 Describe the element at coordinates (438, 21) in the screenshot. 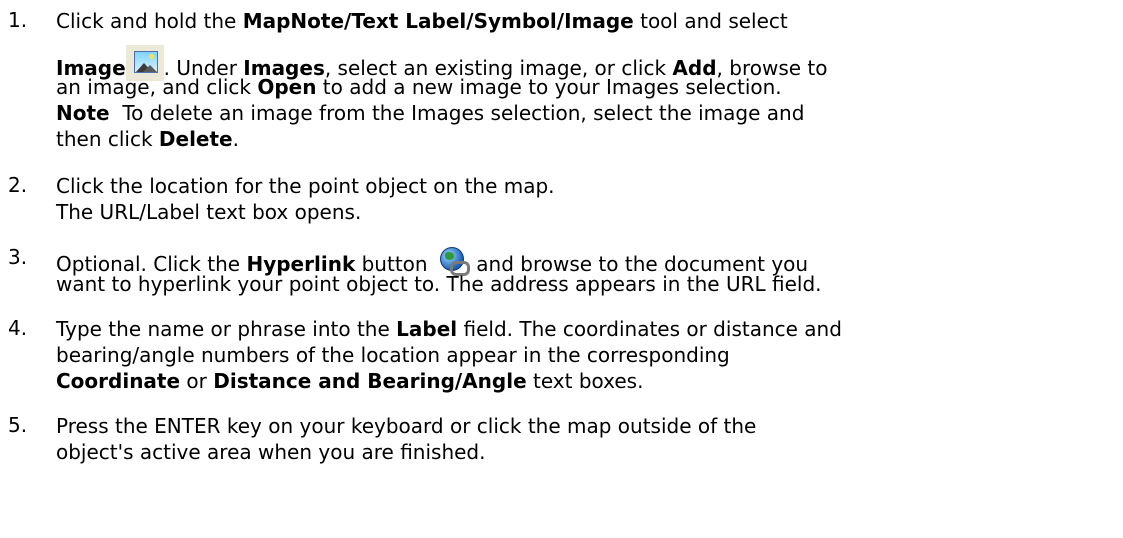

I see `tool-name: MapNote/Text Label/Symbol/Image` at that location.